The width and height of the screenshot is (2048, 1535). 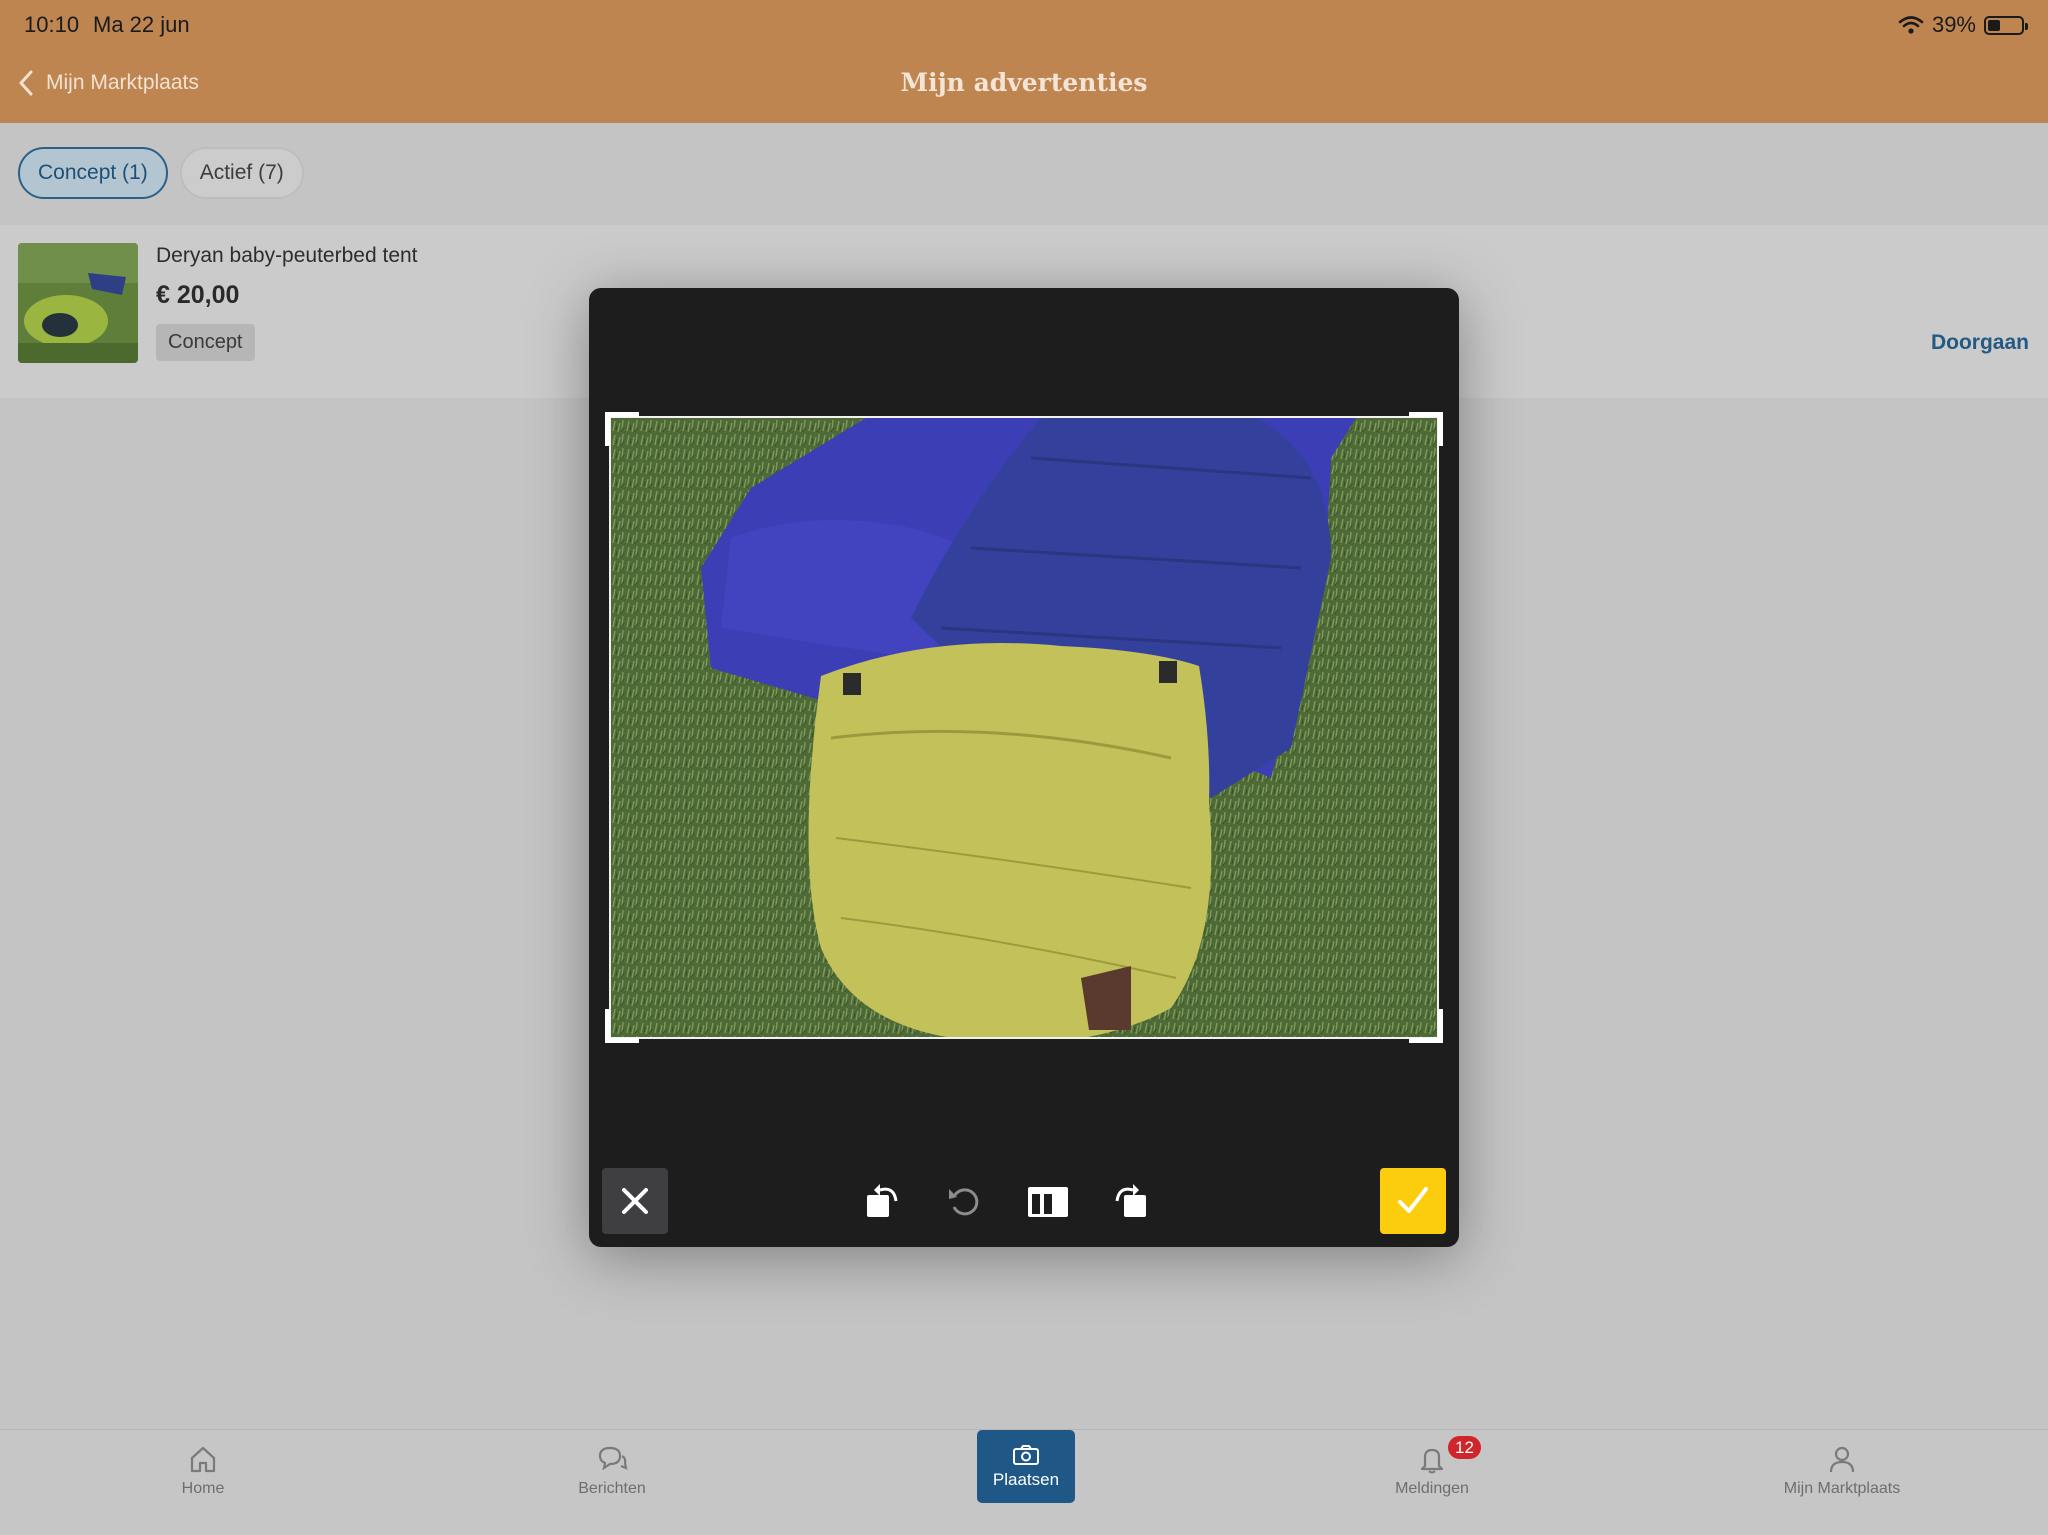 I want to click on battery-icon, so click(x=2006, y=25).